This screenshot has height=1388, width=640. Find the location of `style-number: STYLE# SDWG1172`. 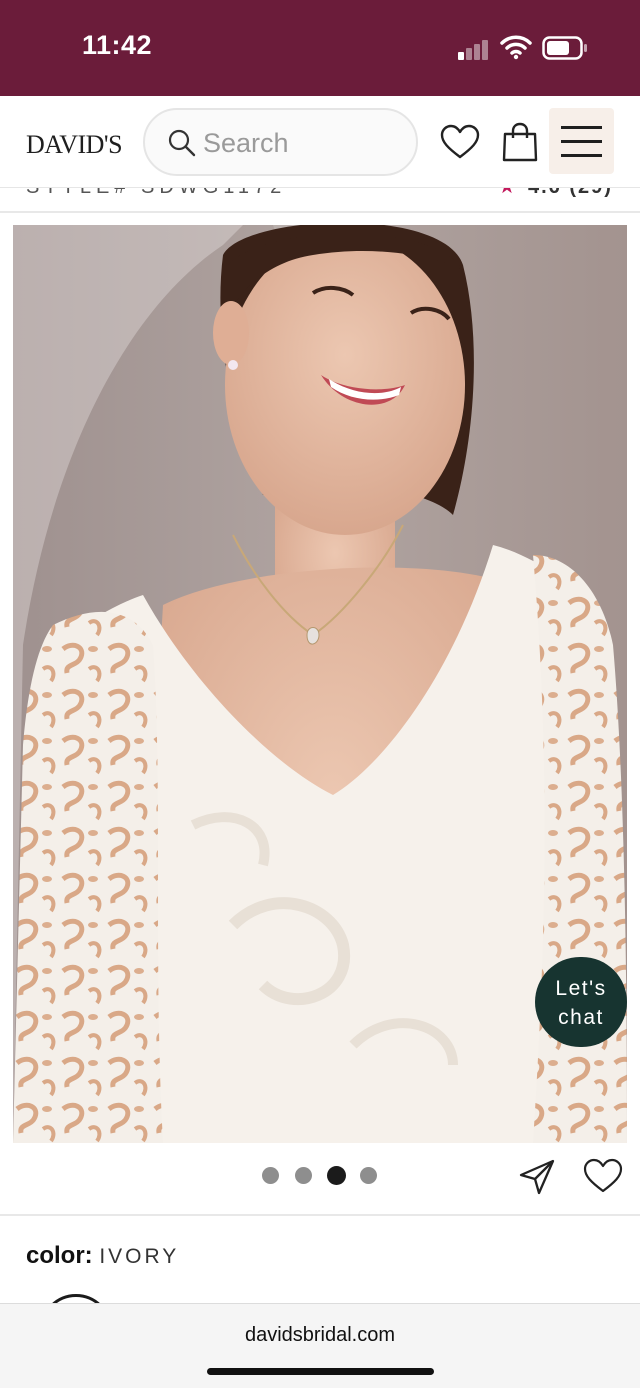

style-number: STYLE# SDWG1172 is located at coordinates (156, 193).